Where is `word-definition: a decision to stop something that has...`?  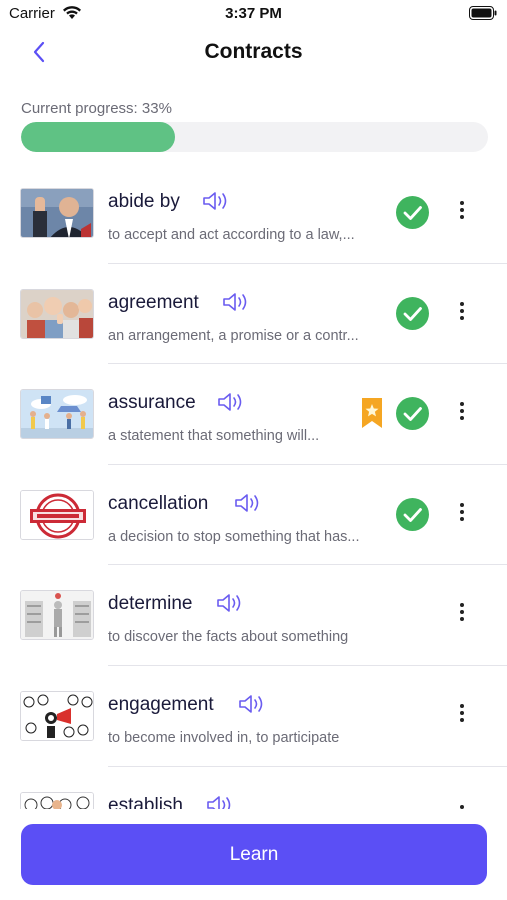
word-definition: a decision to stop something that has... is located at coordinates (234, 536).